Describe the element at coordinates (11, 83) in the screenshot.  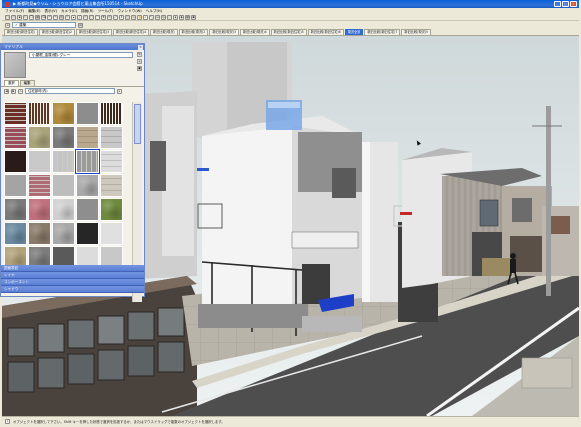
I see `tab-select: 選択` at that location.